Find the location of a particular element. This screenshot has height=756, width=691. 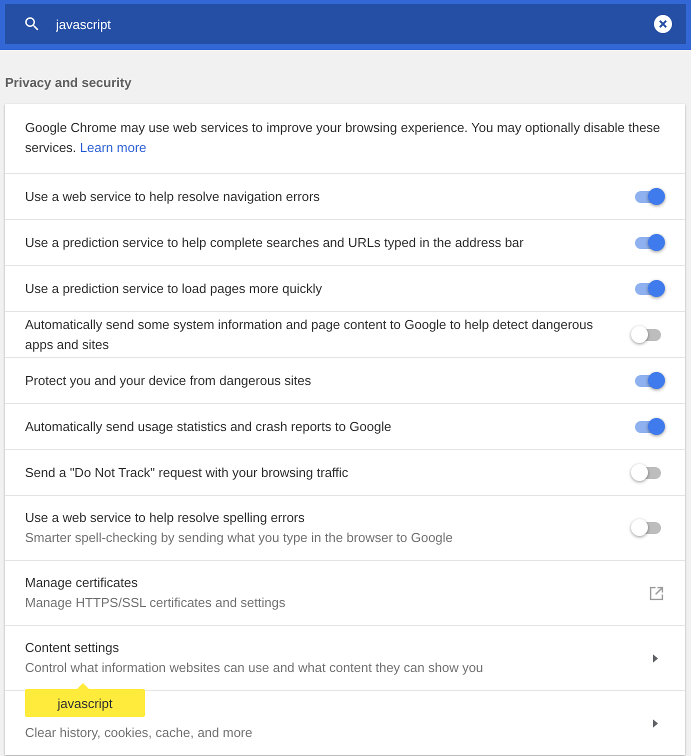

setting-title: Use a web service to help resolve navigation errors is located at coordinates (173, 197).